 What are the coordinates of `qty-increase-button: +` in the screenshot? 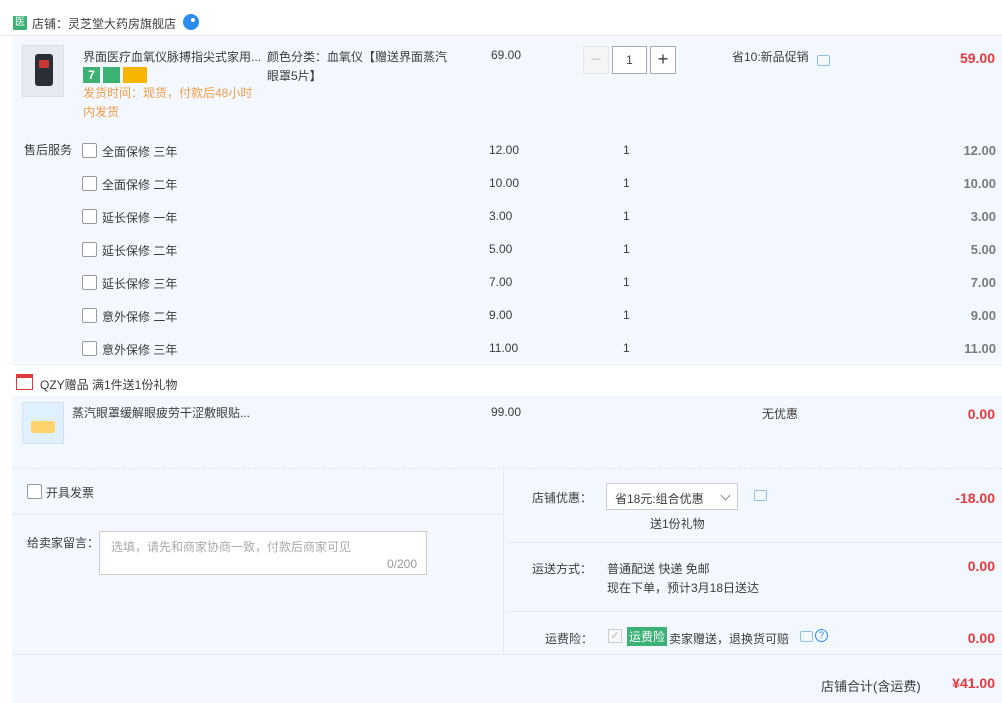 It's located at (663, 60).